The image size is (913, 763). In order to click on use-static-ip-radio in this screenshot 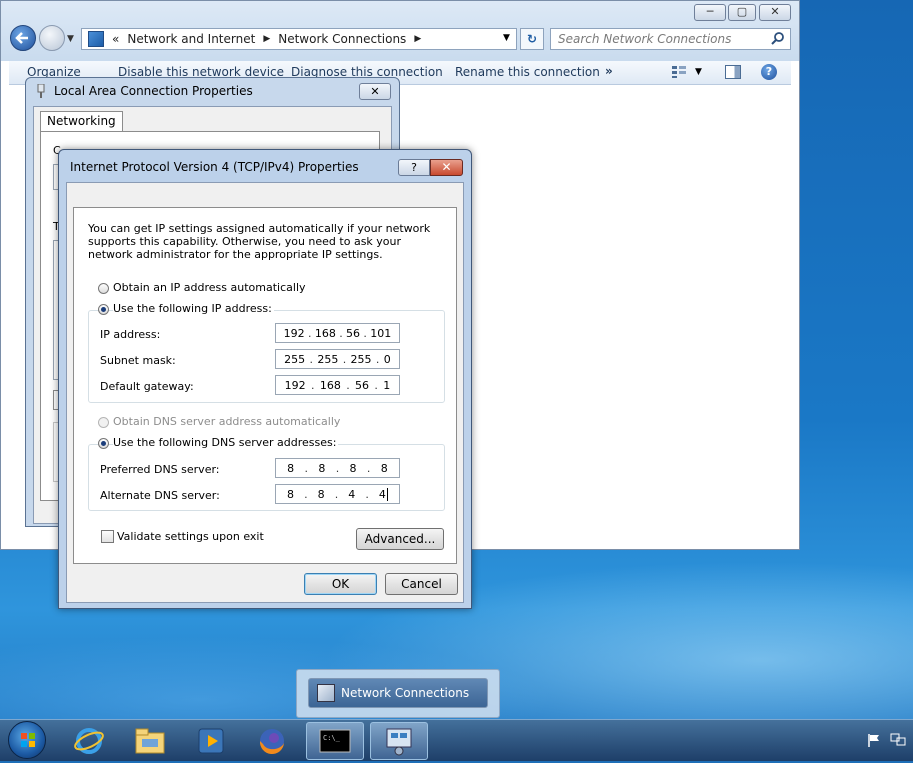, I will do `click(103, 309)`.